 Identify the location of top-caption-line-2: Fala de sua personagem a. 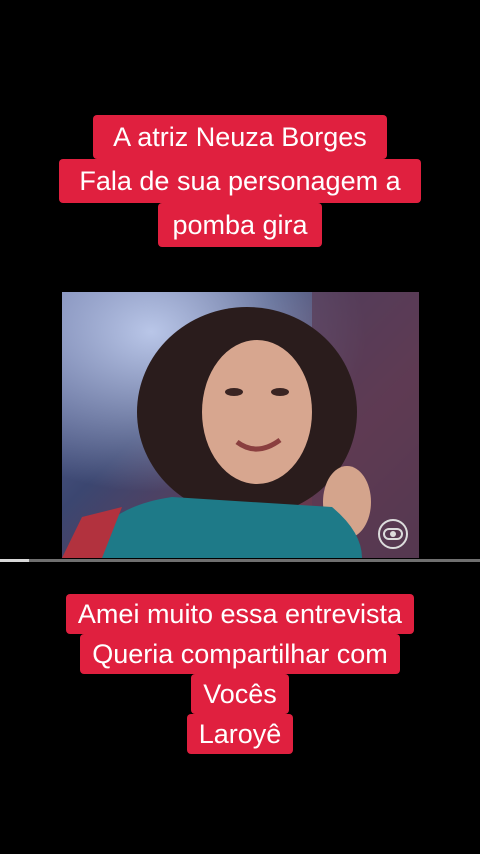
(240, 181).